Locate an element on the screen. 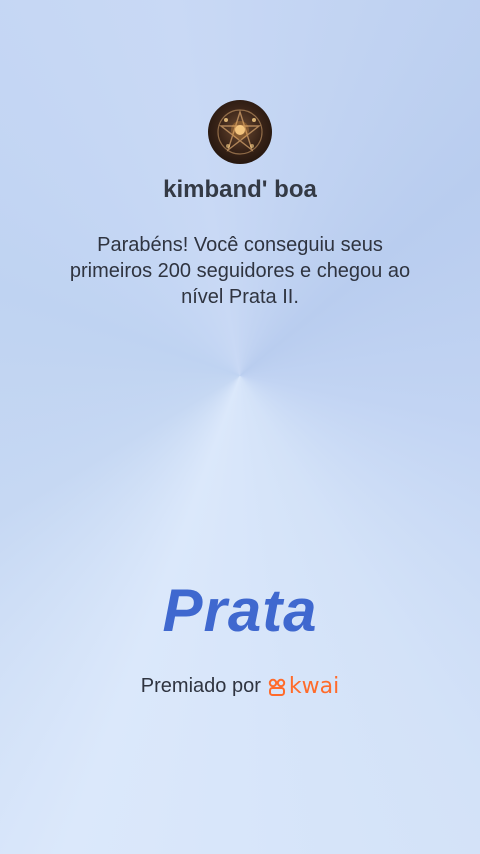 The width and height of the screenshot is (480, 854). awarded-by-row: Premiado por kwai is located at coordinates (240, 686).